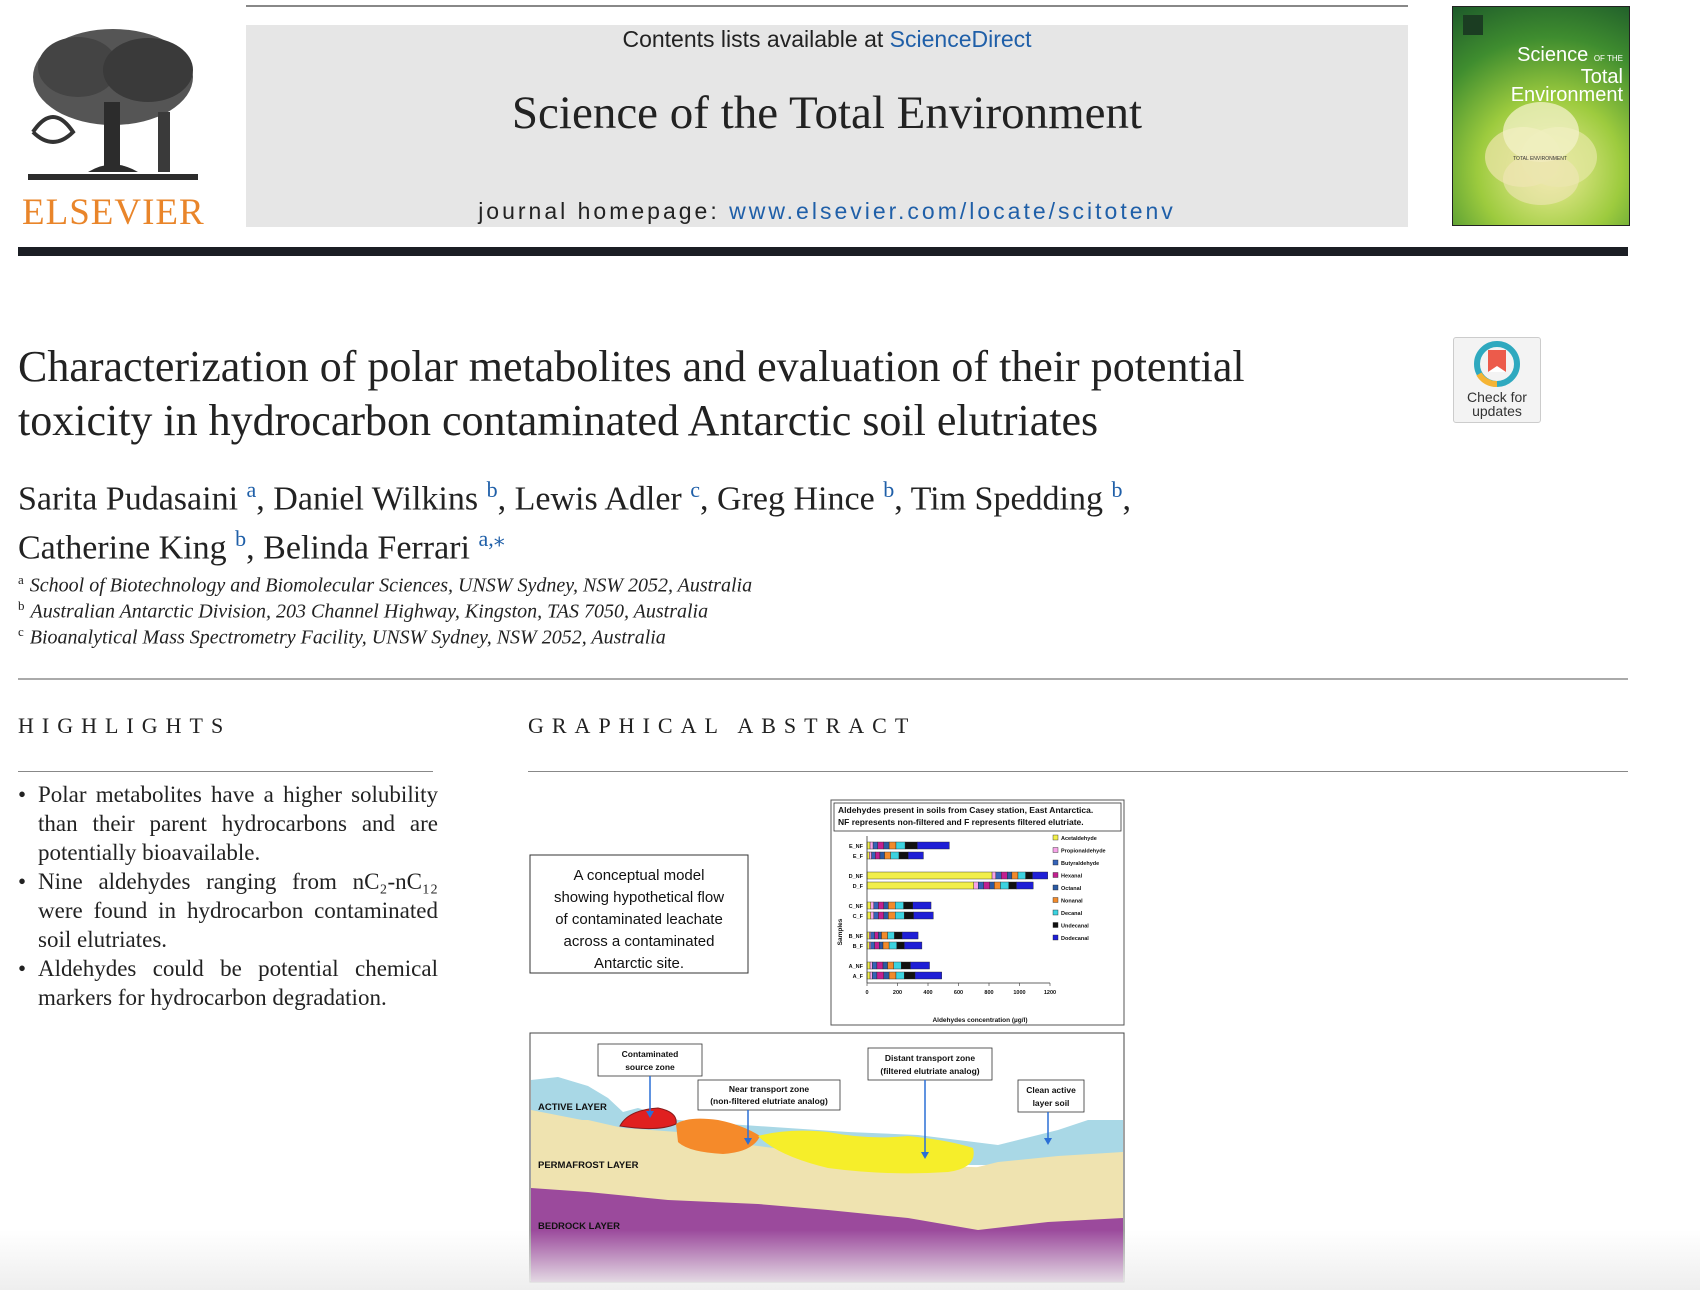 The width and height of the screenshot is (1700, 1290). Describe the element at coordinates (491, 538) in the screenshot. I see `author-affiliation-mark: a,⁎` at that location.